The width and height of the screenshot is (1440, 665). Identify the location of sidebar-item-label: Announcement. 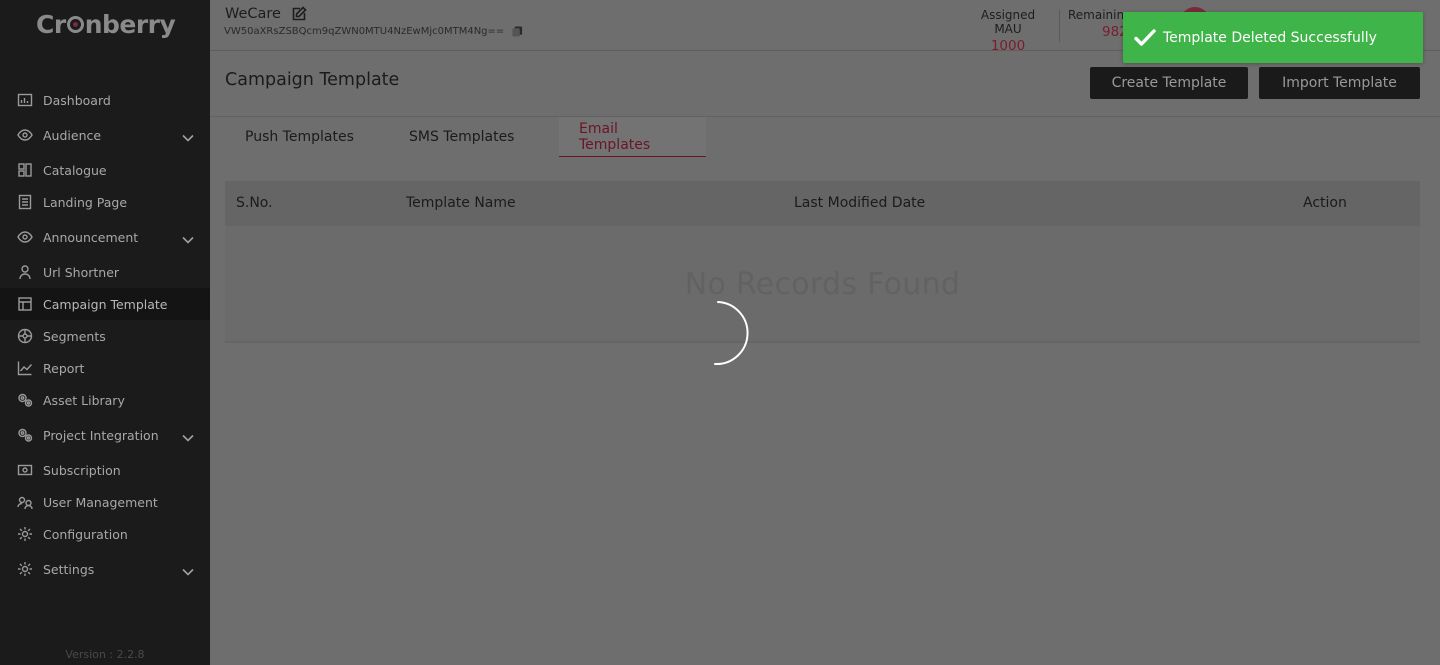
(91, 237).